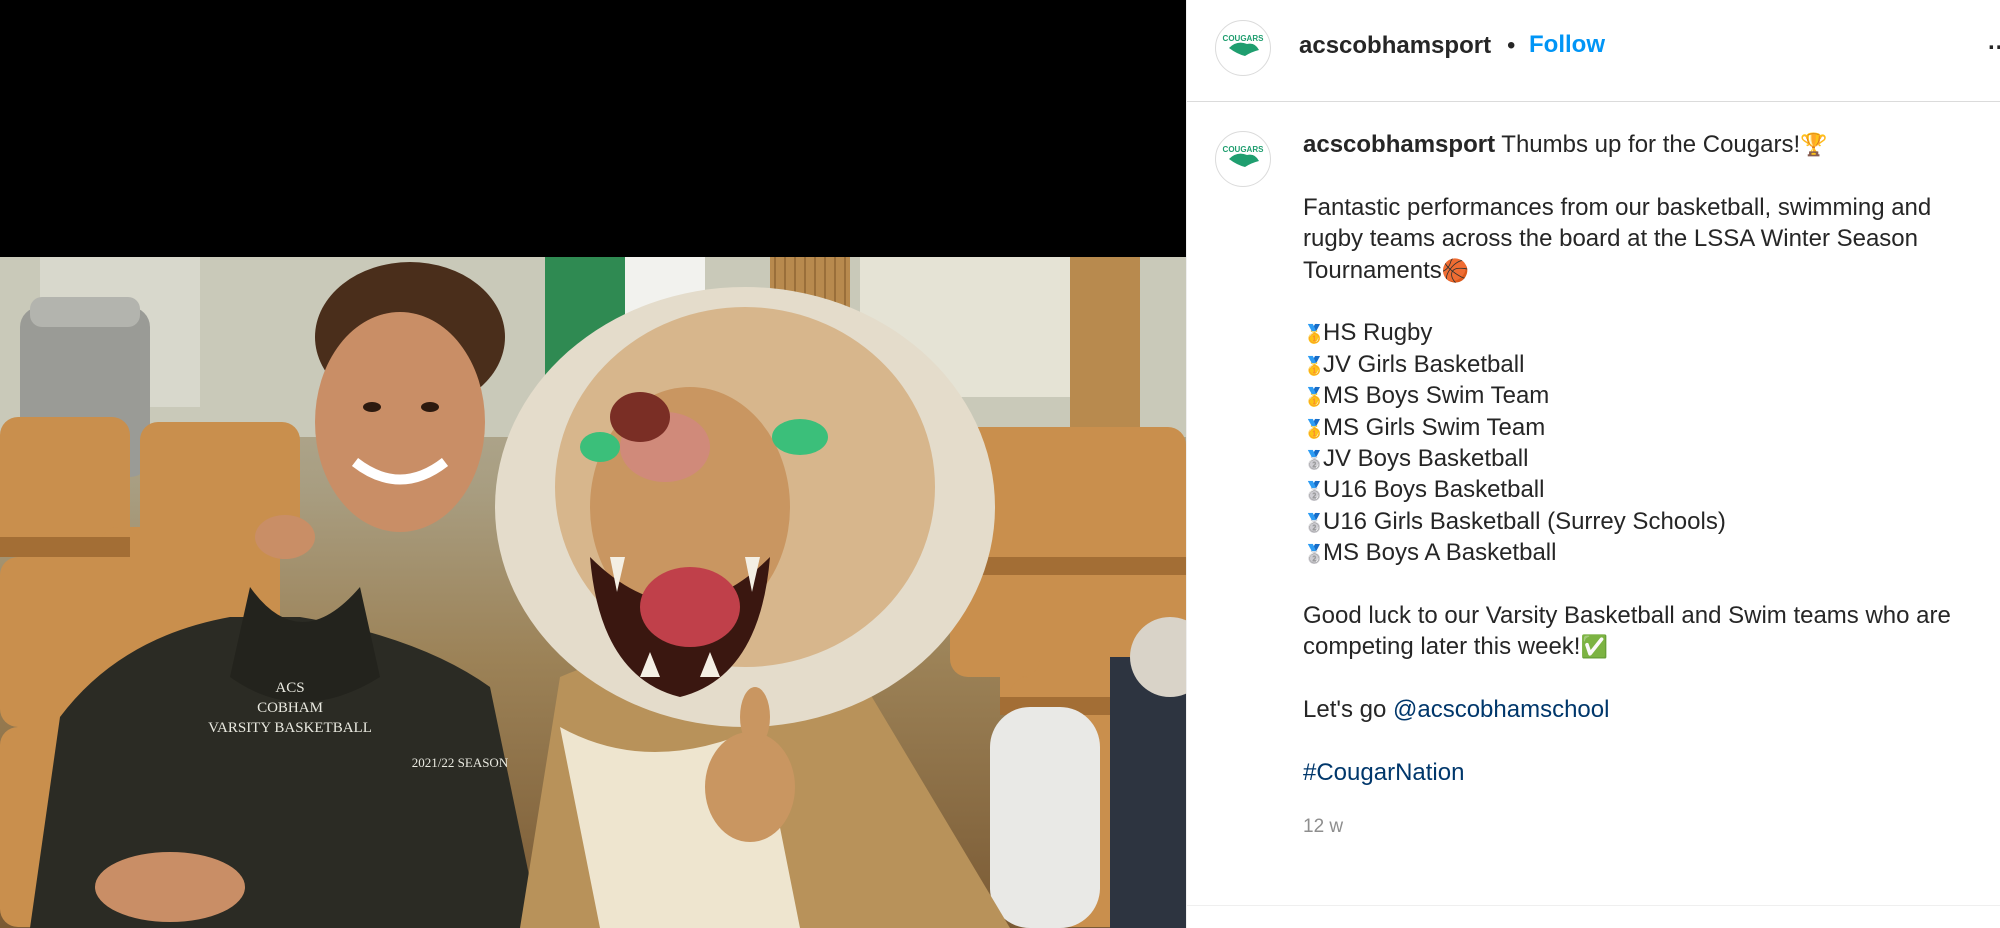  Describe the element at coordinates (1395, 46) in the screenshot. I see `post-author-username: acscobhamsport` at that location.